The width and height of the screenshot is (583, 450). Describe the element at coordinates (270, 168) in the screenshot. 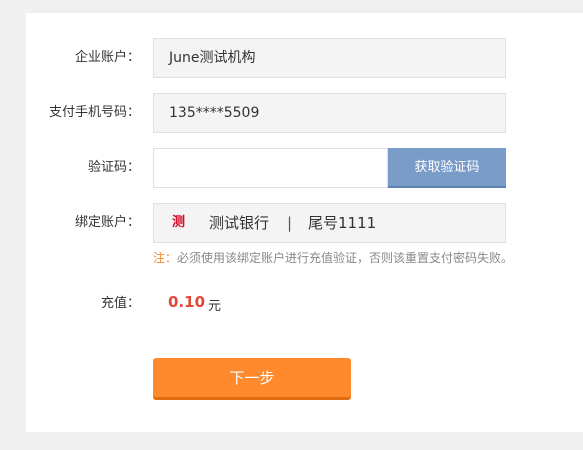

I see `verify-code-input` at that location.